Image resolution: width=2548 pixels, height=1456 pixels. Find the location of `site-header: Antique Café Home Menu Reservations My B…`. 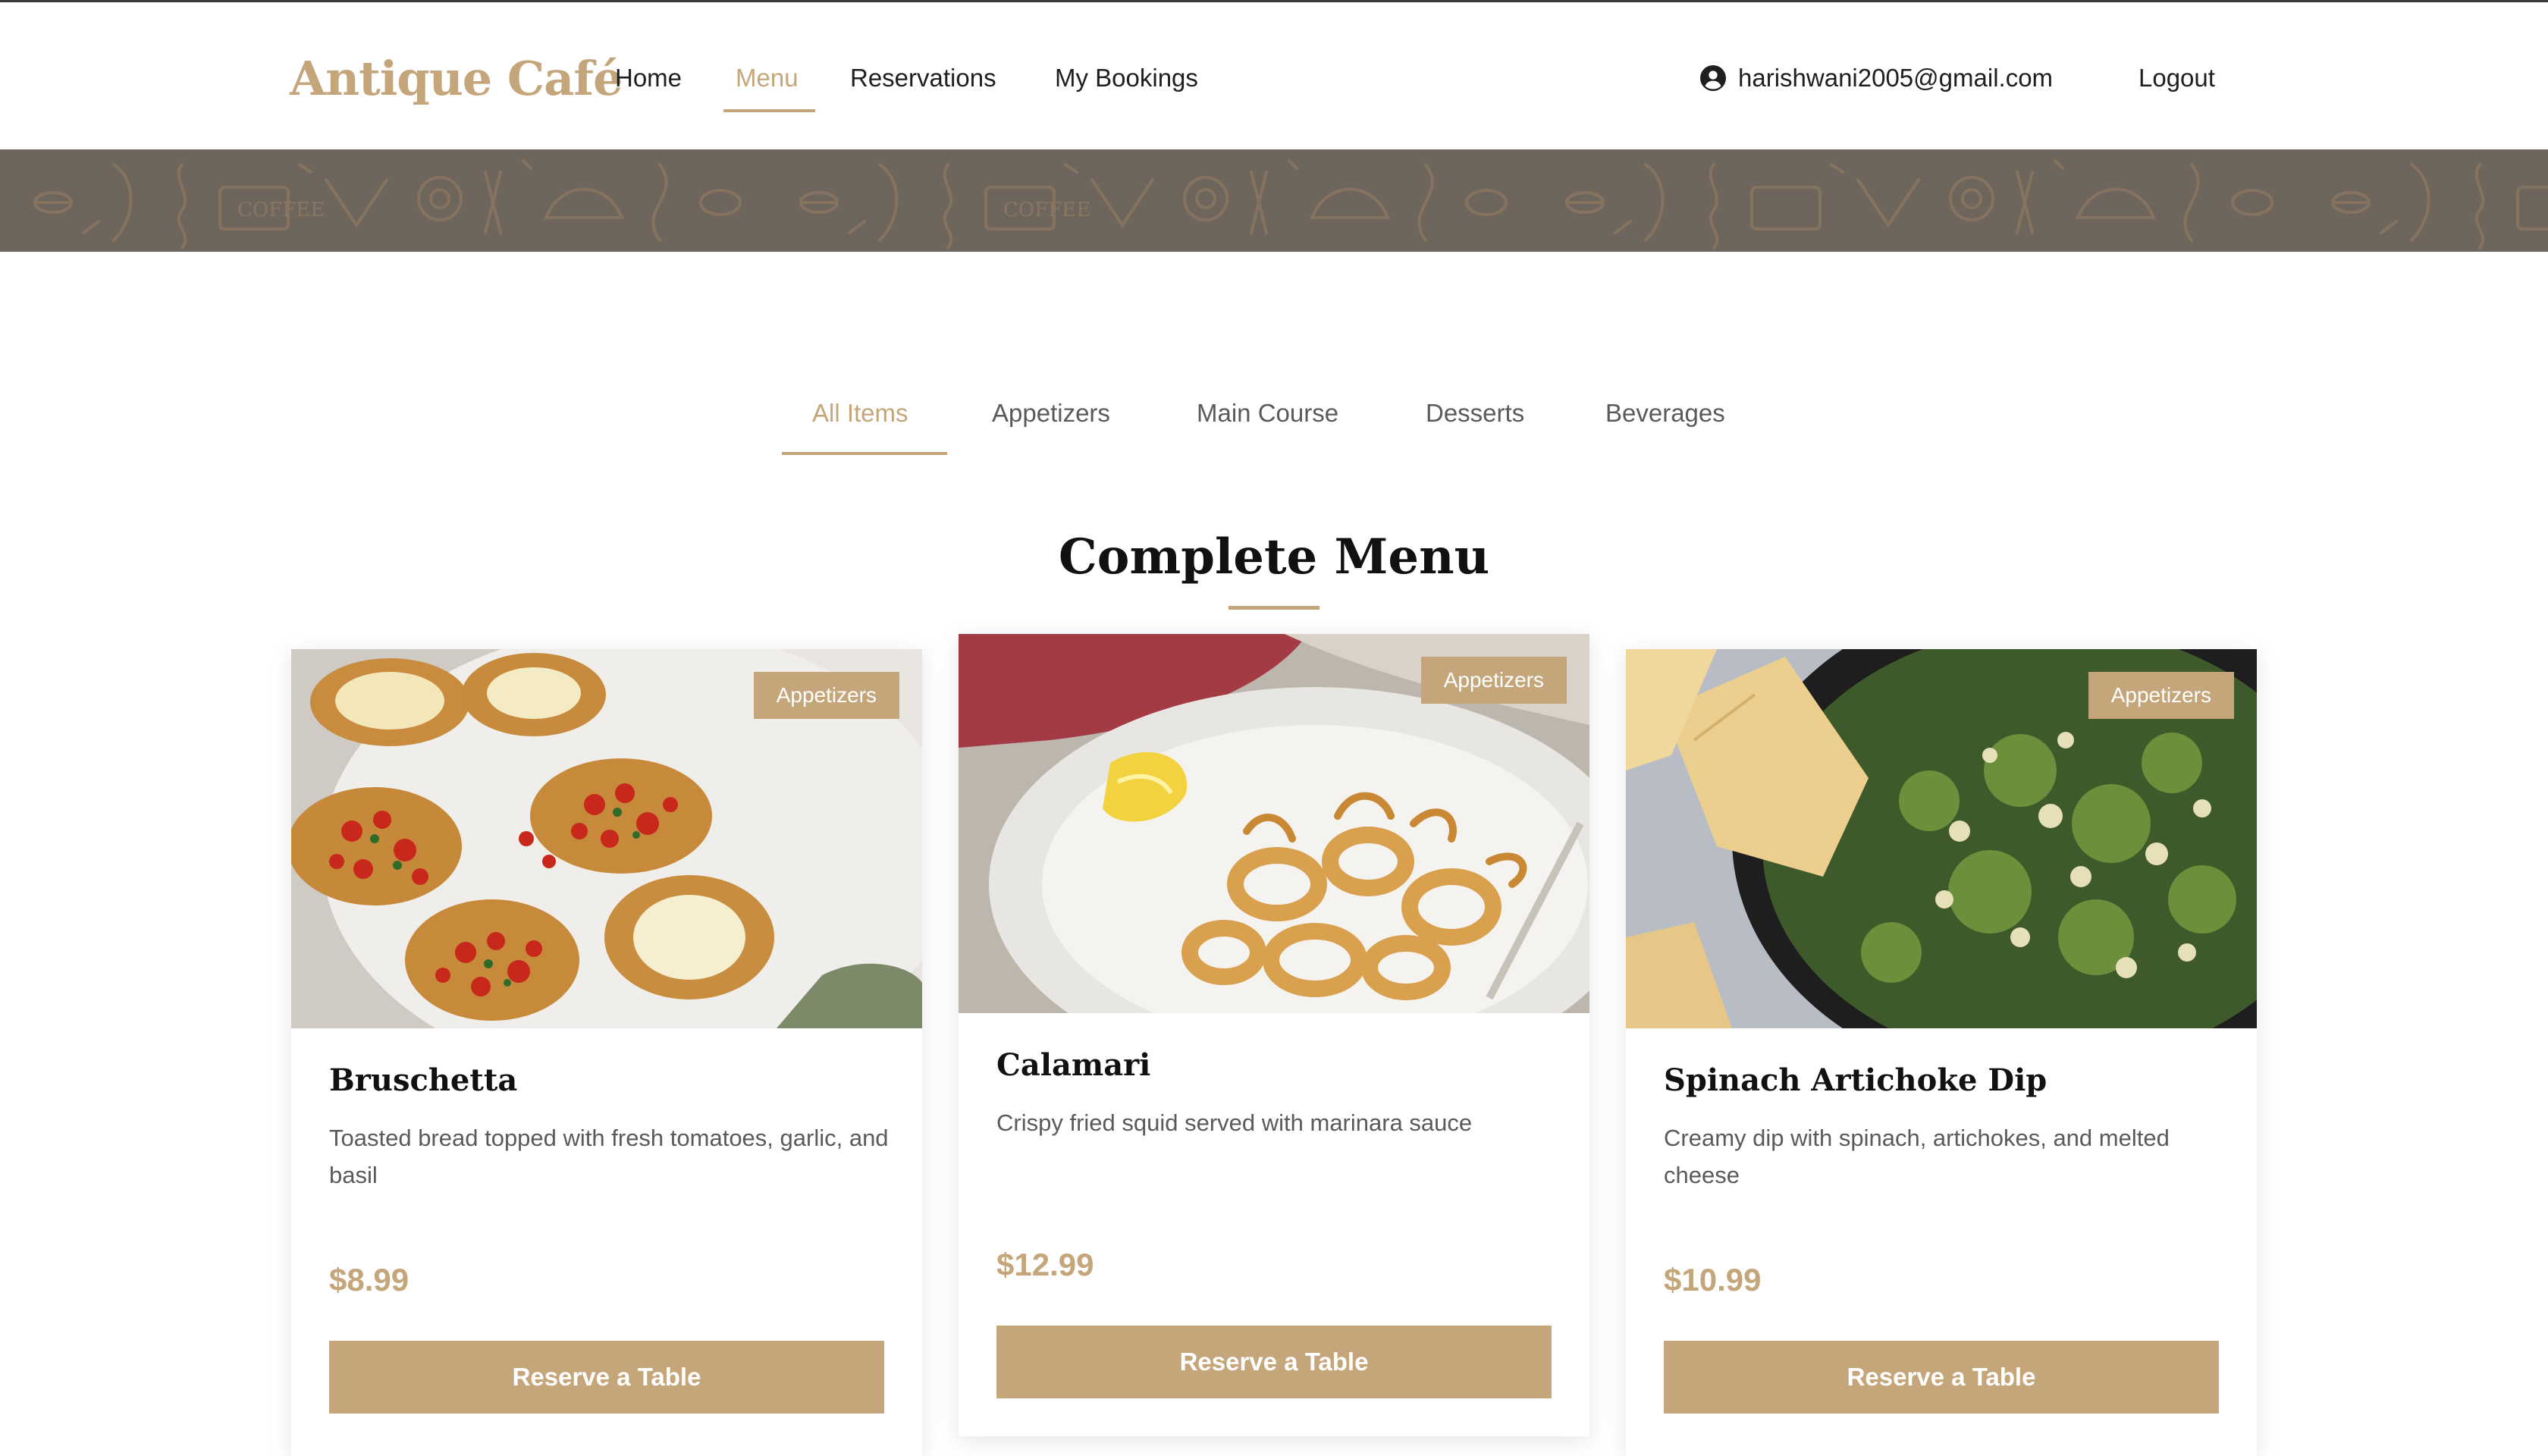

site-header: Antique Café Home Menu Reservations My B… is located at coordinates (1274, 75).